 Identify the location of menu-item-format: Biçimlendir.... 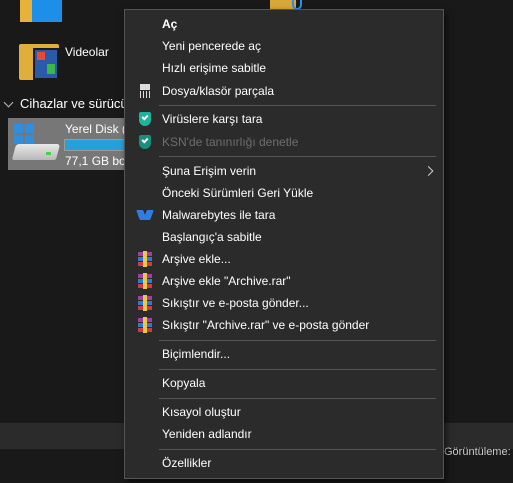
(284, 354).